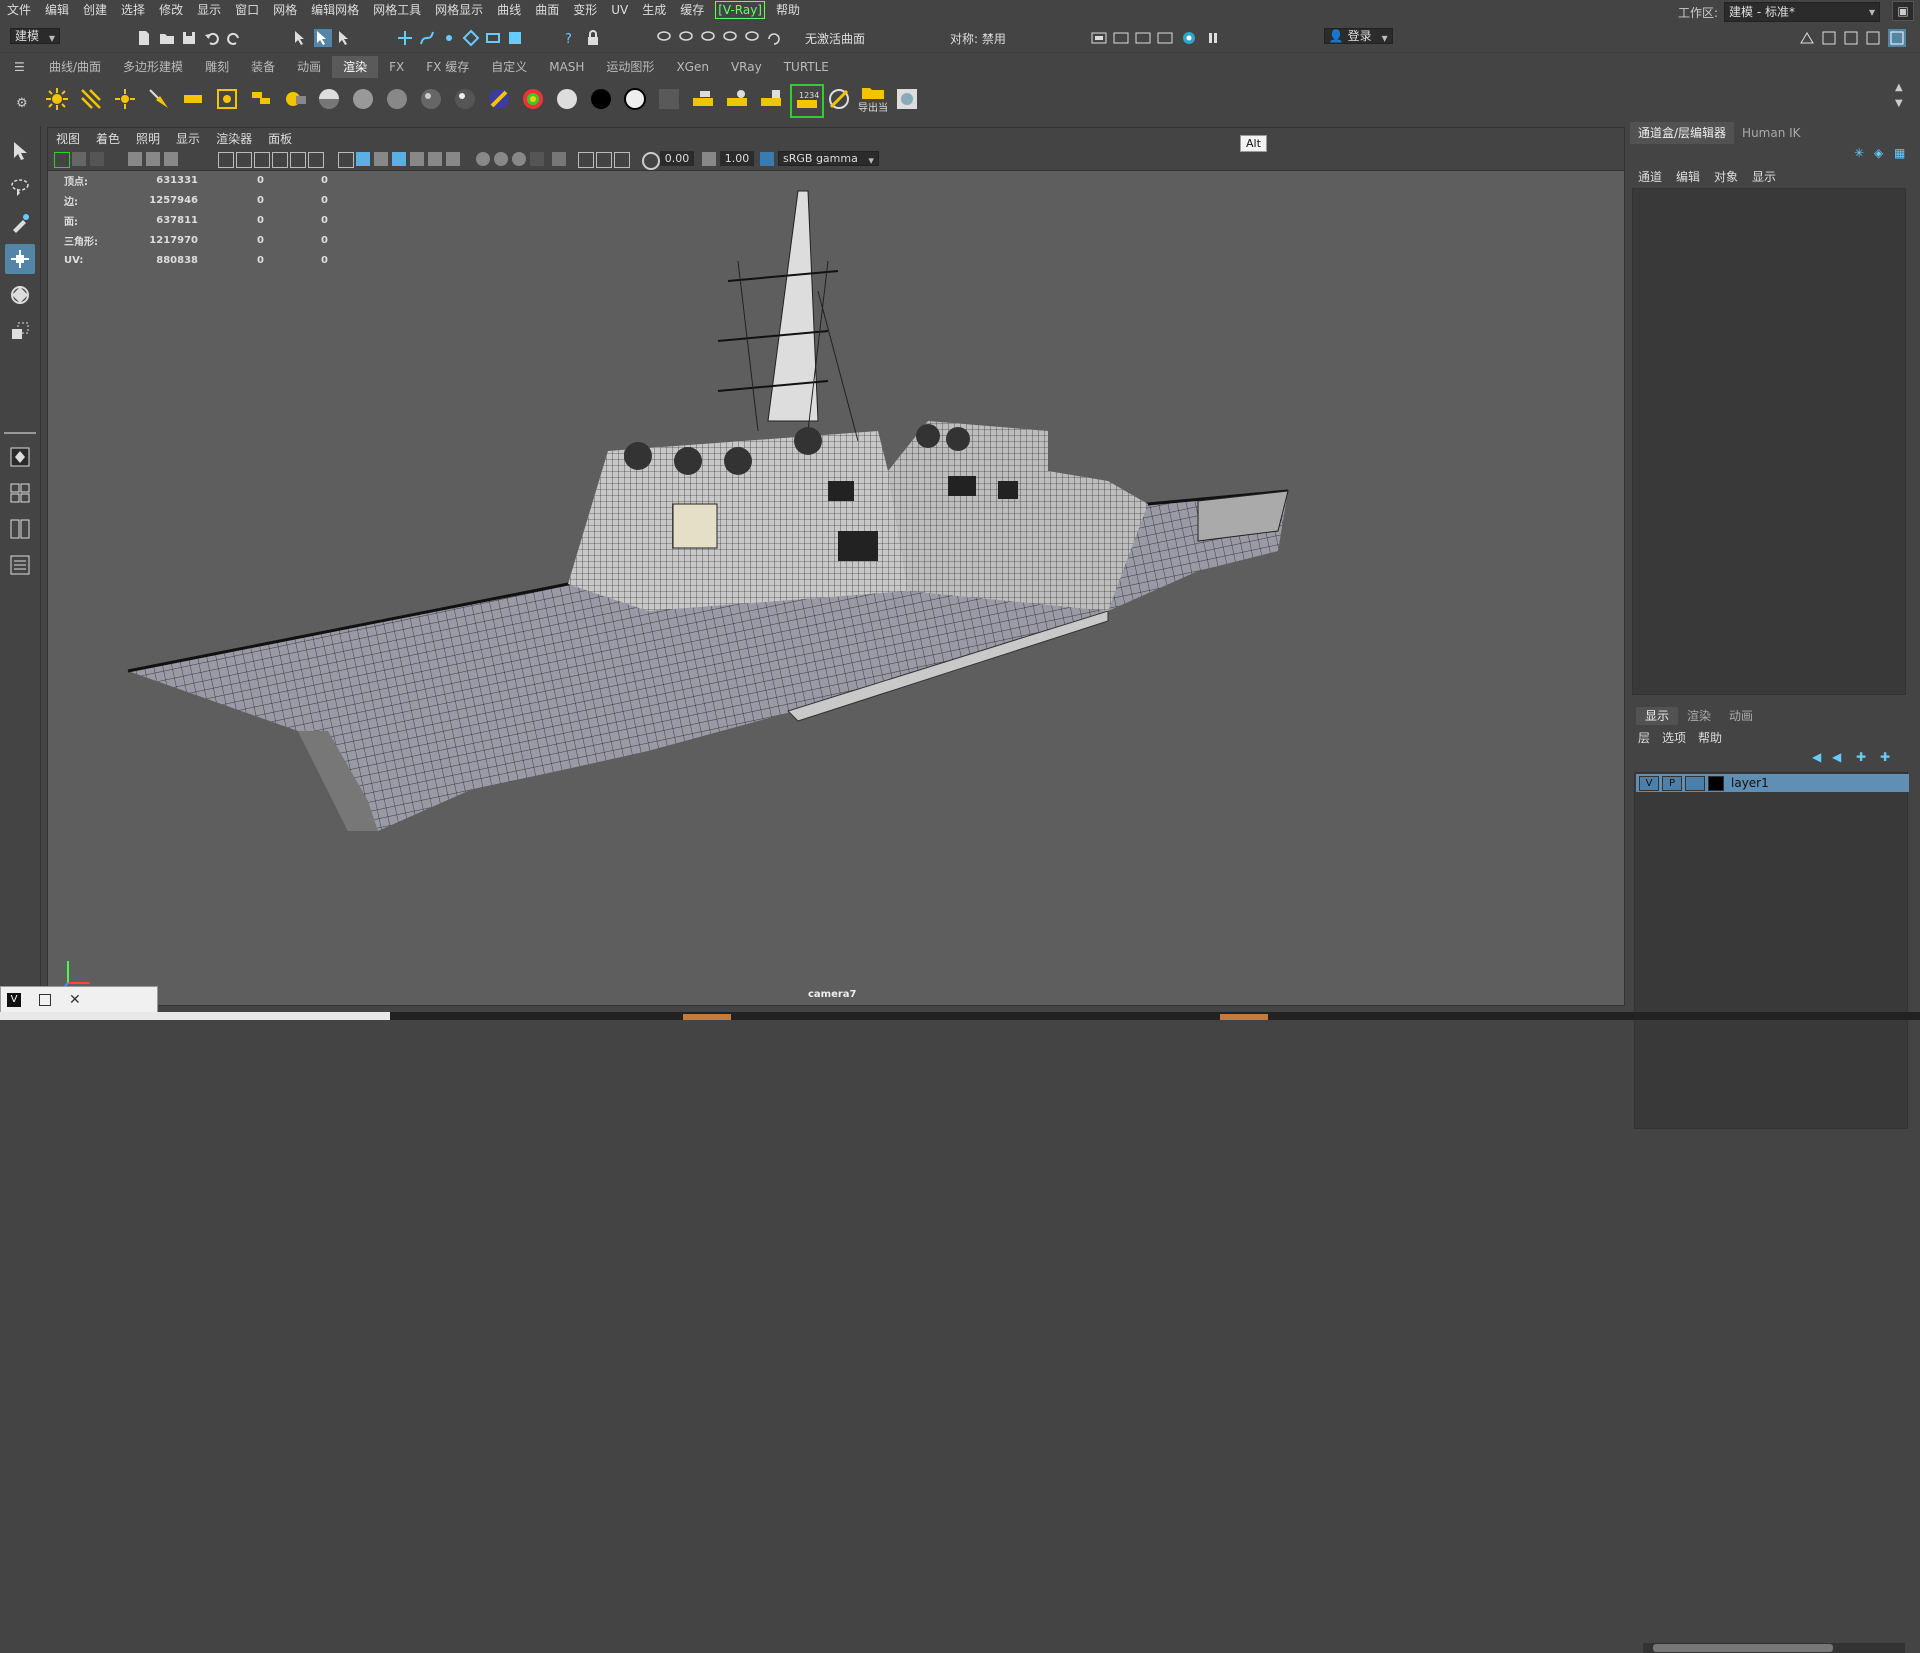  What do you see at coordinates (1121, 38) in the screenshot?
I see `render-sequence-icon` at bounding box center [1121, 38].